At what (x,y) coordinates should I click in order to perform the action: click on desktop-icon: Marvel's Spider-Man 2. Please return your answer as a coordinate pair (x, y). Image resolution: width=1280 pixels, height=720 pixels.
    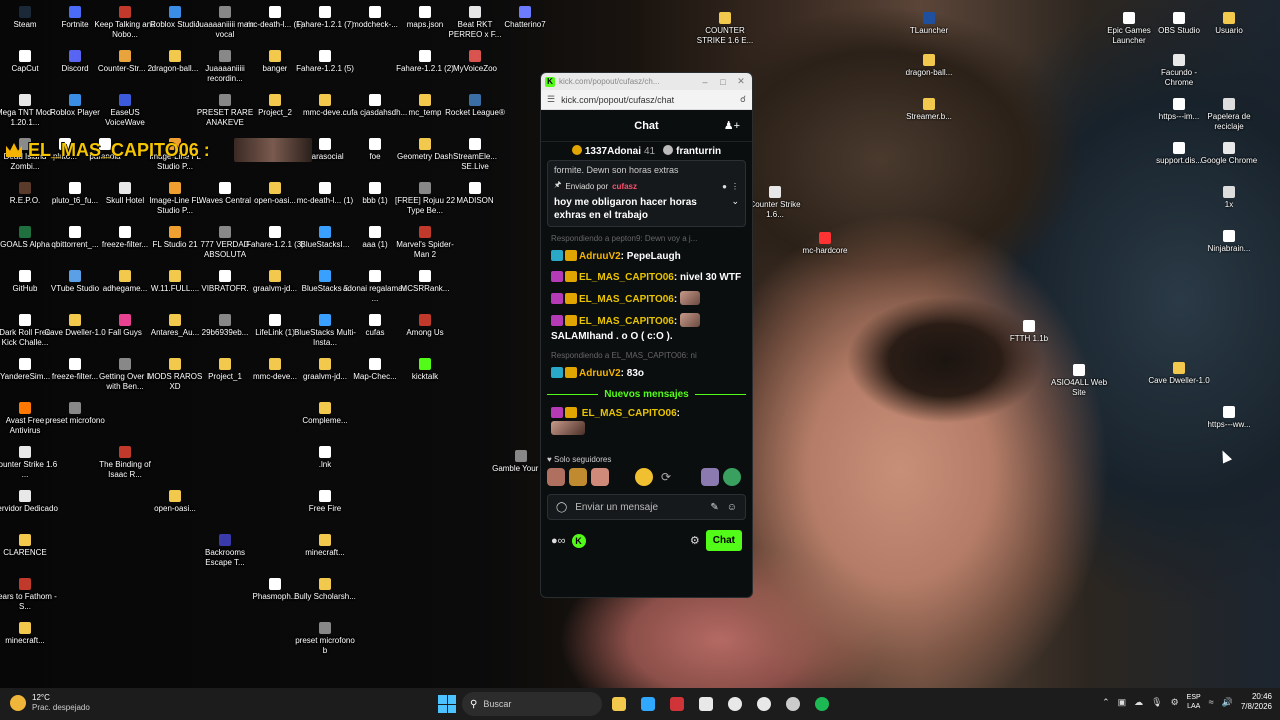
    Looking at the image, I should click on (425, 243).